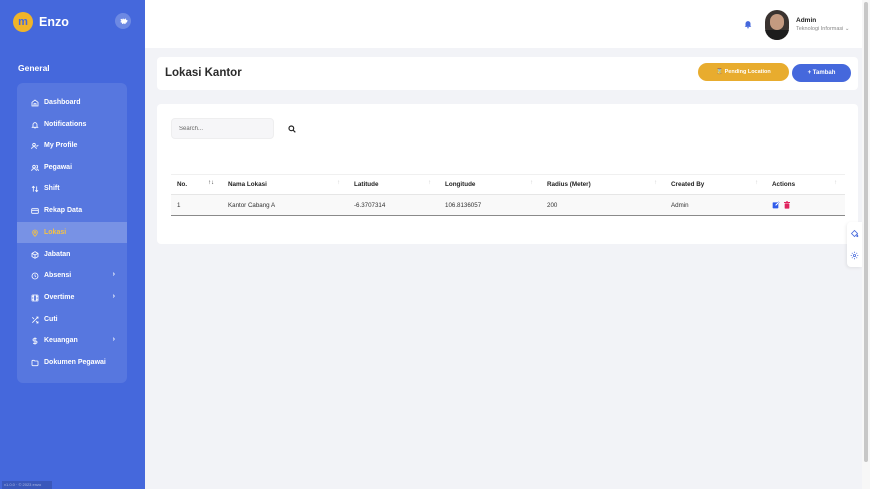 This screenshot has width=870, height=489. Describe the element at coordinates (805, 184) in the screenshot. I see `column-header-actions: Actions ↑` at that location.